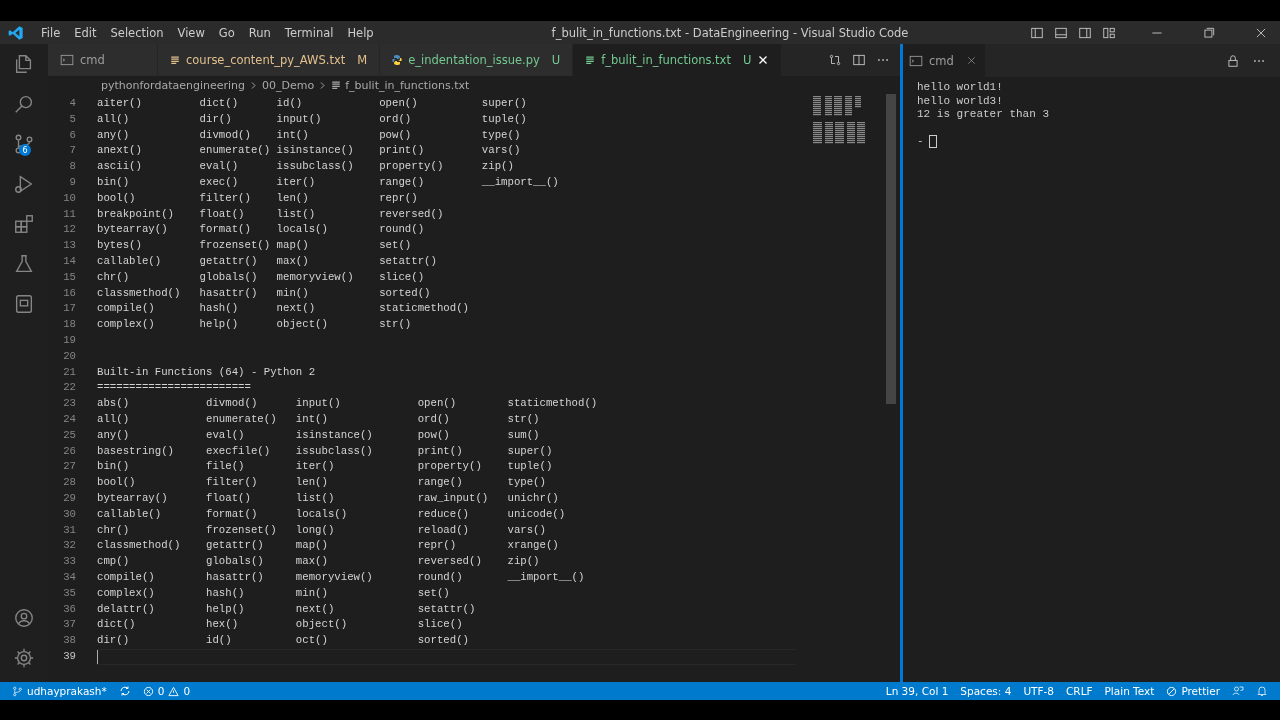 Image resolution: width=1280 pixels, height=720 pixels. What do you see at coordinates (69, 325) in the screenshot?
I see `line-number: 18` at bounding box center [69, 325].